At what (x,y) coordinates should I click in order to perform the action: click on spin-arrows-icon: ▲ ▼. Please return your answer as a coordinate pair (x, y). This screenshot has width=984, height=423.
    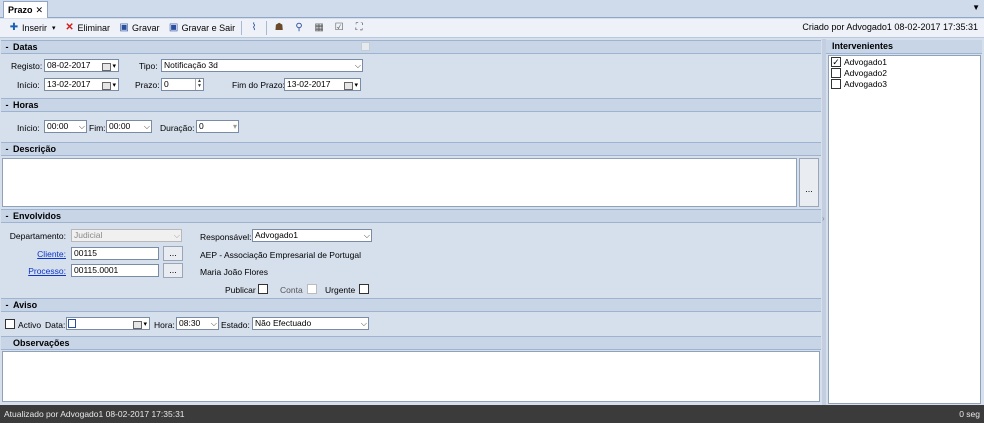
    Looking at the image, I should click on (199, 84).